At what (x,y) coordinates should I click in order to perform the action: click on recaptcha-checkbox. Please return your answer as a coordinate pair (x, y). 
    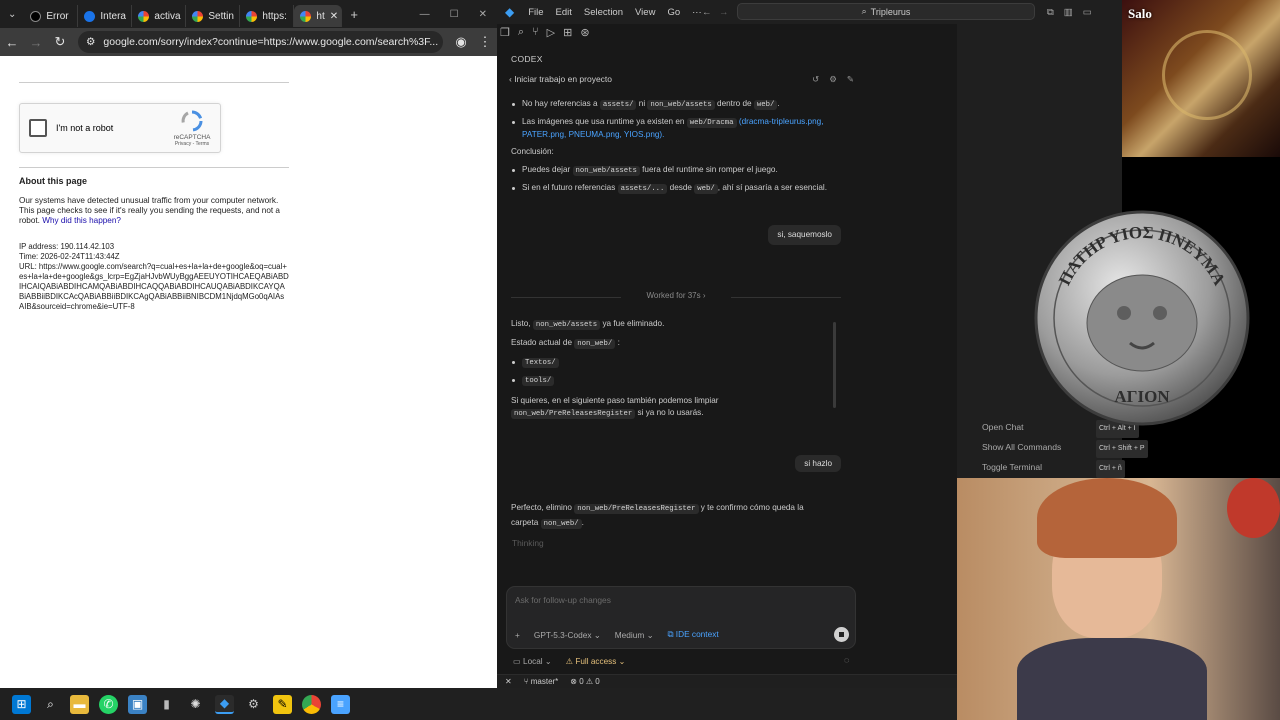
    Looking at the image, I should click on (38, 128).